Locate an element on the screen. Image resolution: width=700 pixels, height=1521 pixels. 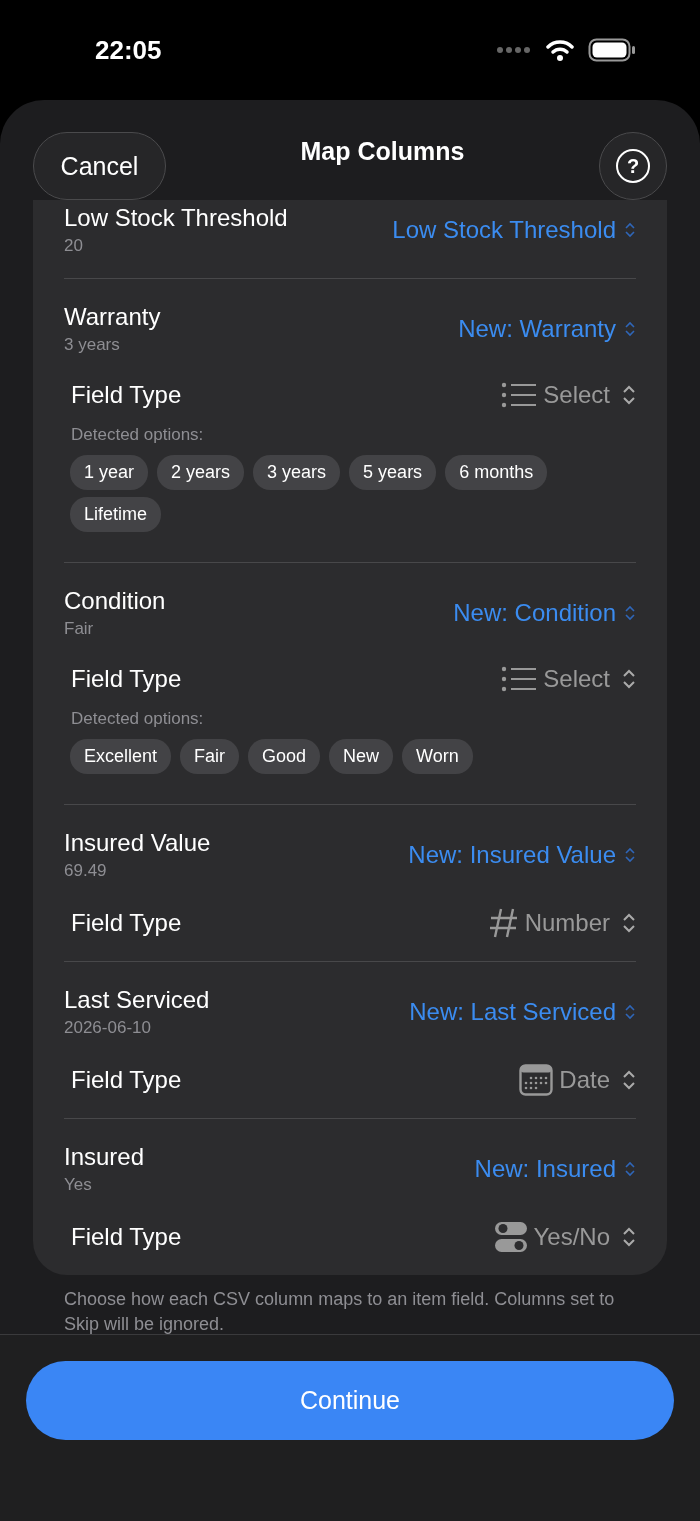
screen-title: Map Columns is located at coordinates (382, 151).